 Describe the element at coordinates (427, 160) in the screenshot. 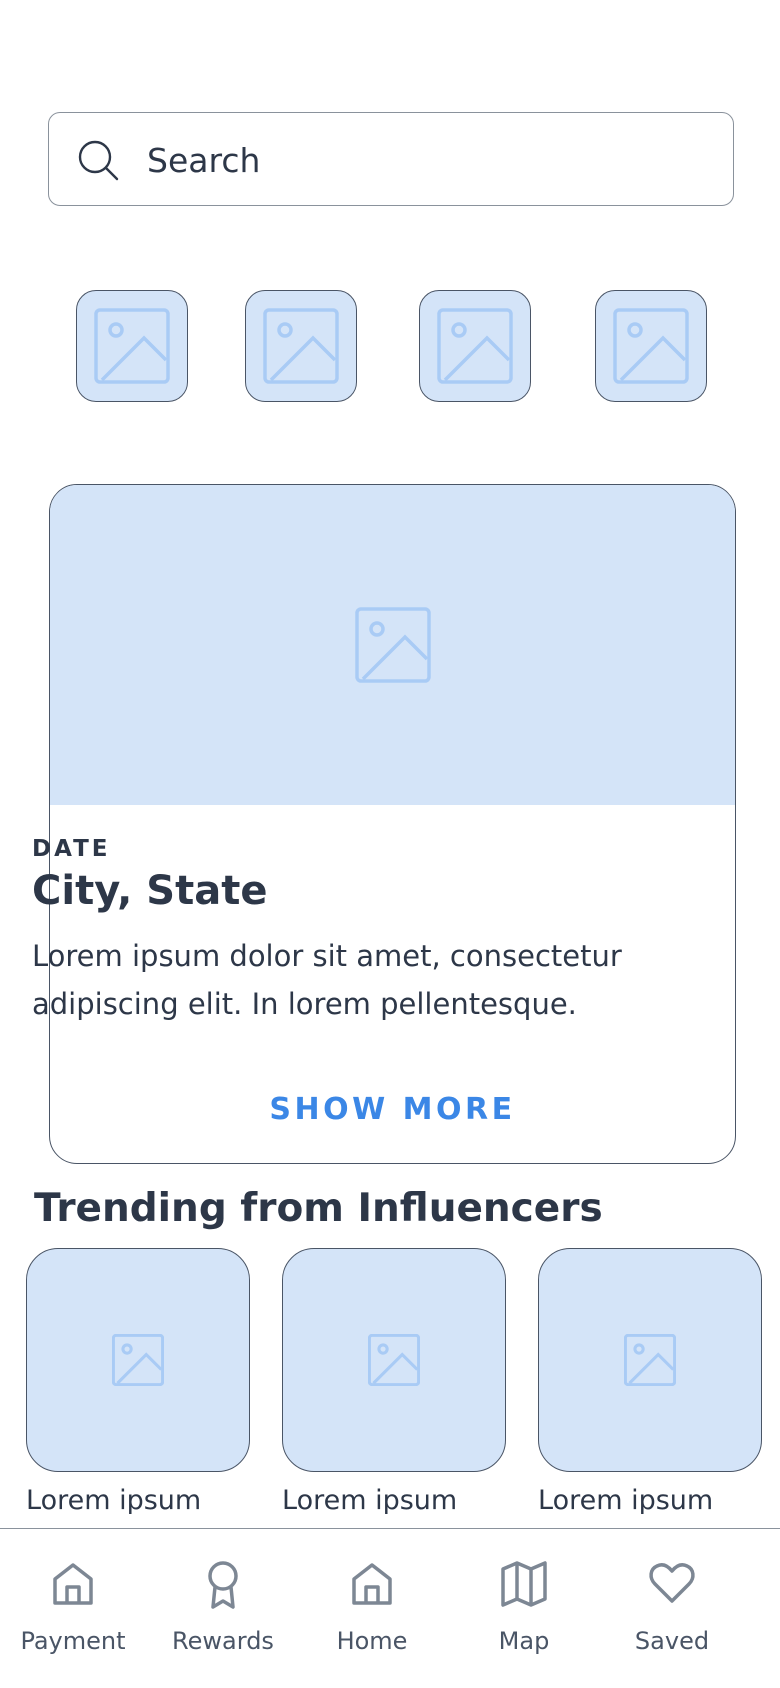

I see `search-input` at that location.